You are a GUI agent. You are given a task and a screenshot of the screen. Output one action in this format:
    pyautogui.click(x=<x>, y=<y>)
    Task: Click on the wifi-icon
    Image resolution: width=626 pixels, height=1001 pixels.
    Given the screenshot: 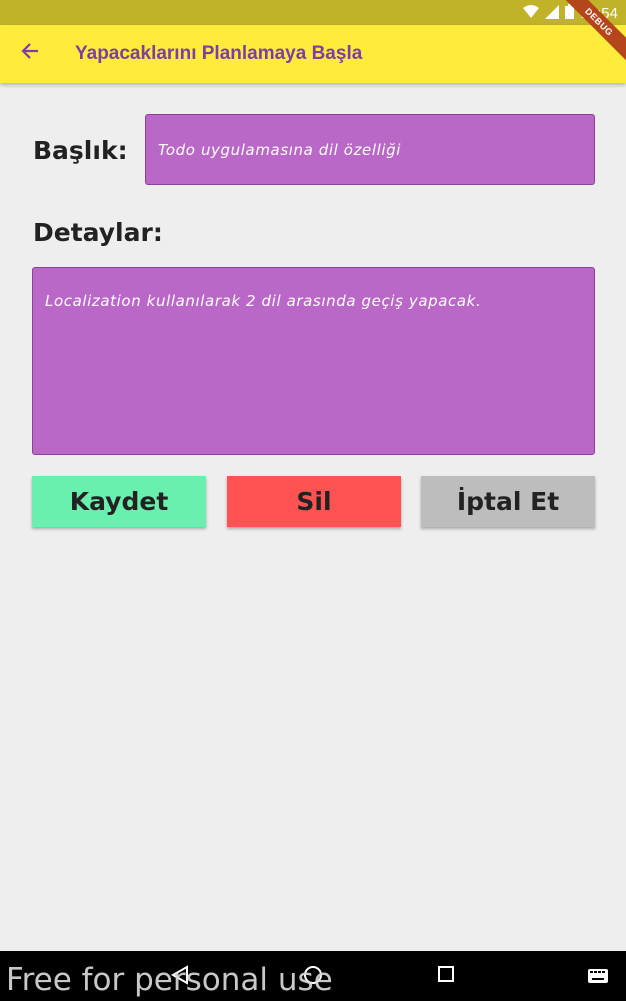 What is the action you would take?
    pyautogui.click(x=531, y=13)
    